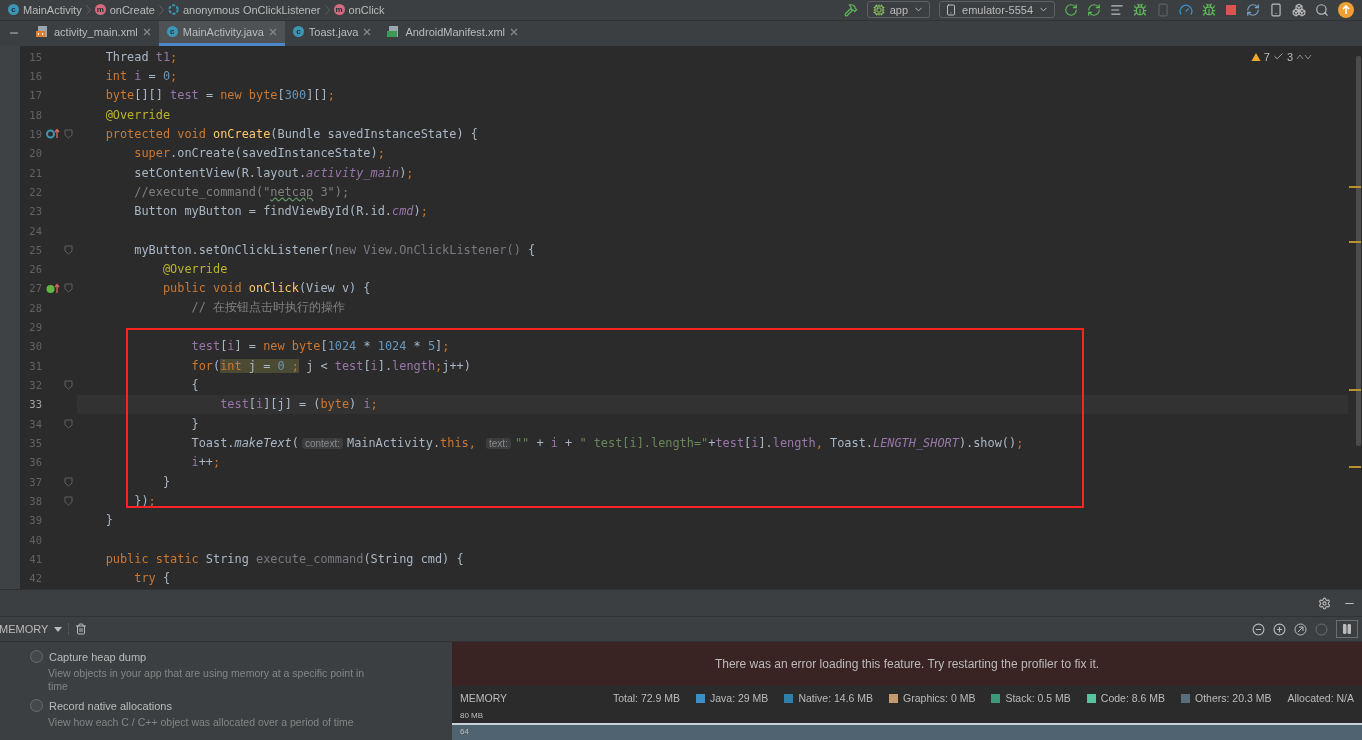 Image resolution: width=1362 pixels, height=740 pixels. Describe the element at coordinates (836, 698) in the screenshot. I see `legend-label: Native: 14.6 MB` at that location.